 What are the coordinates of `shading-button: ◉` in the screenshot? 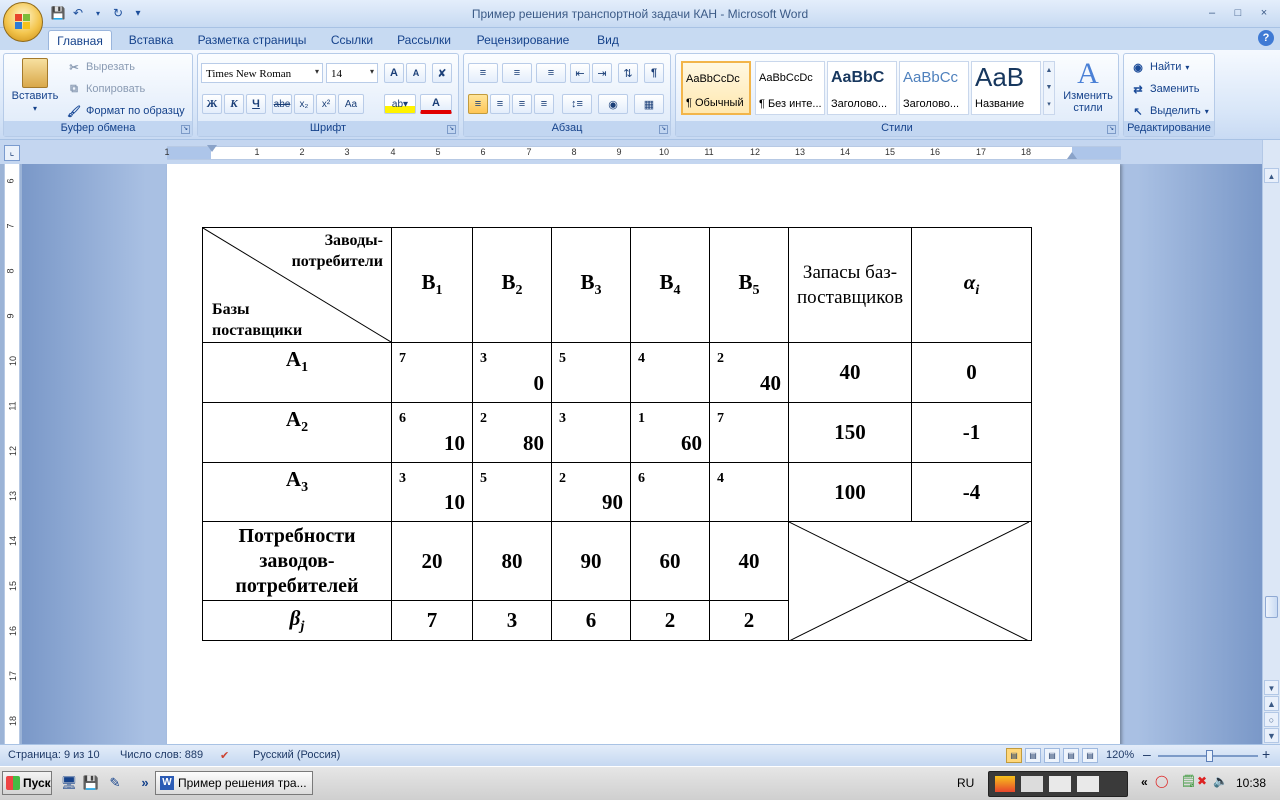 It's located at (613, 104).